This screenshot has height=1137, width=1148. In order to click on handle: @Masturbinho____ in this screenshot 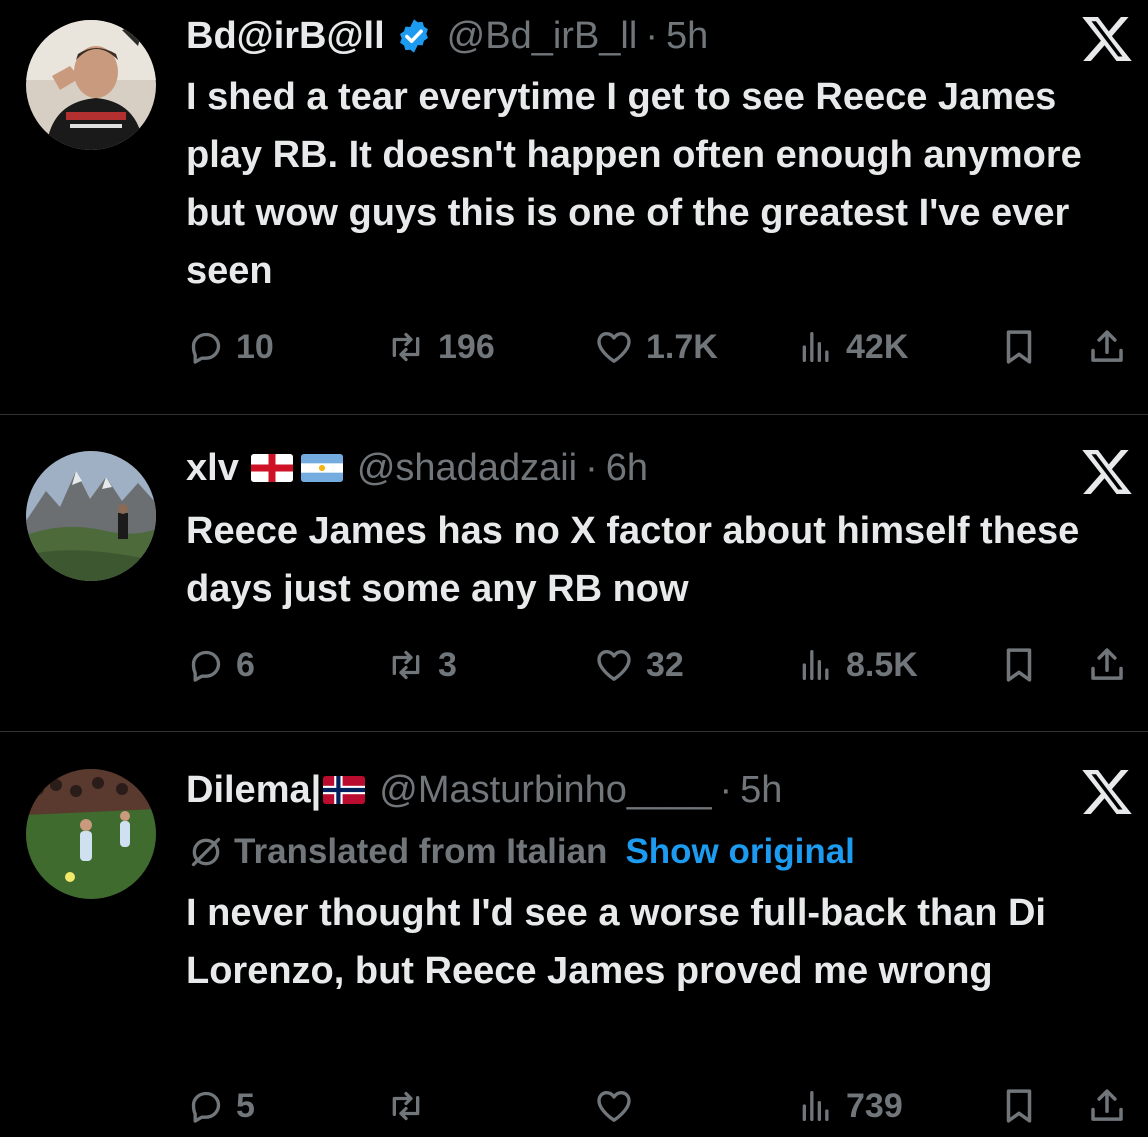, I will do `click(545, 790)`.